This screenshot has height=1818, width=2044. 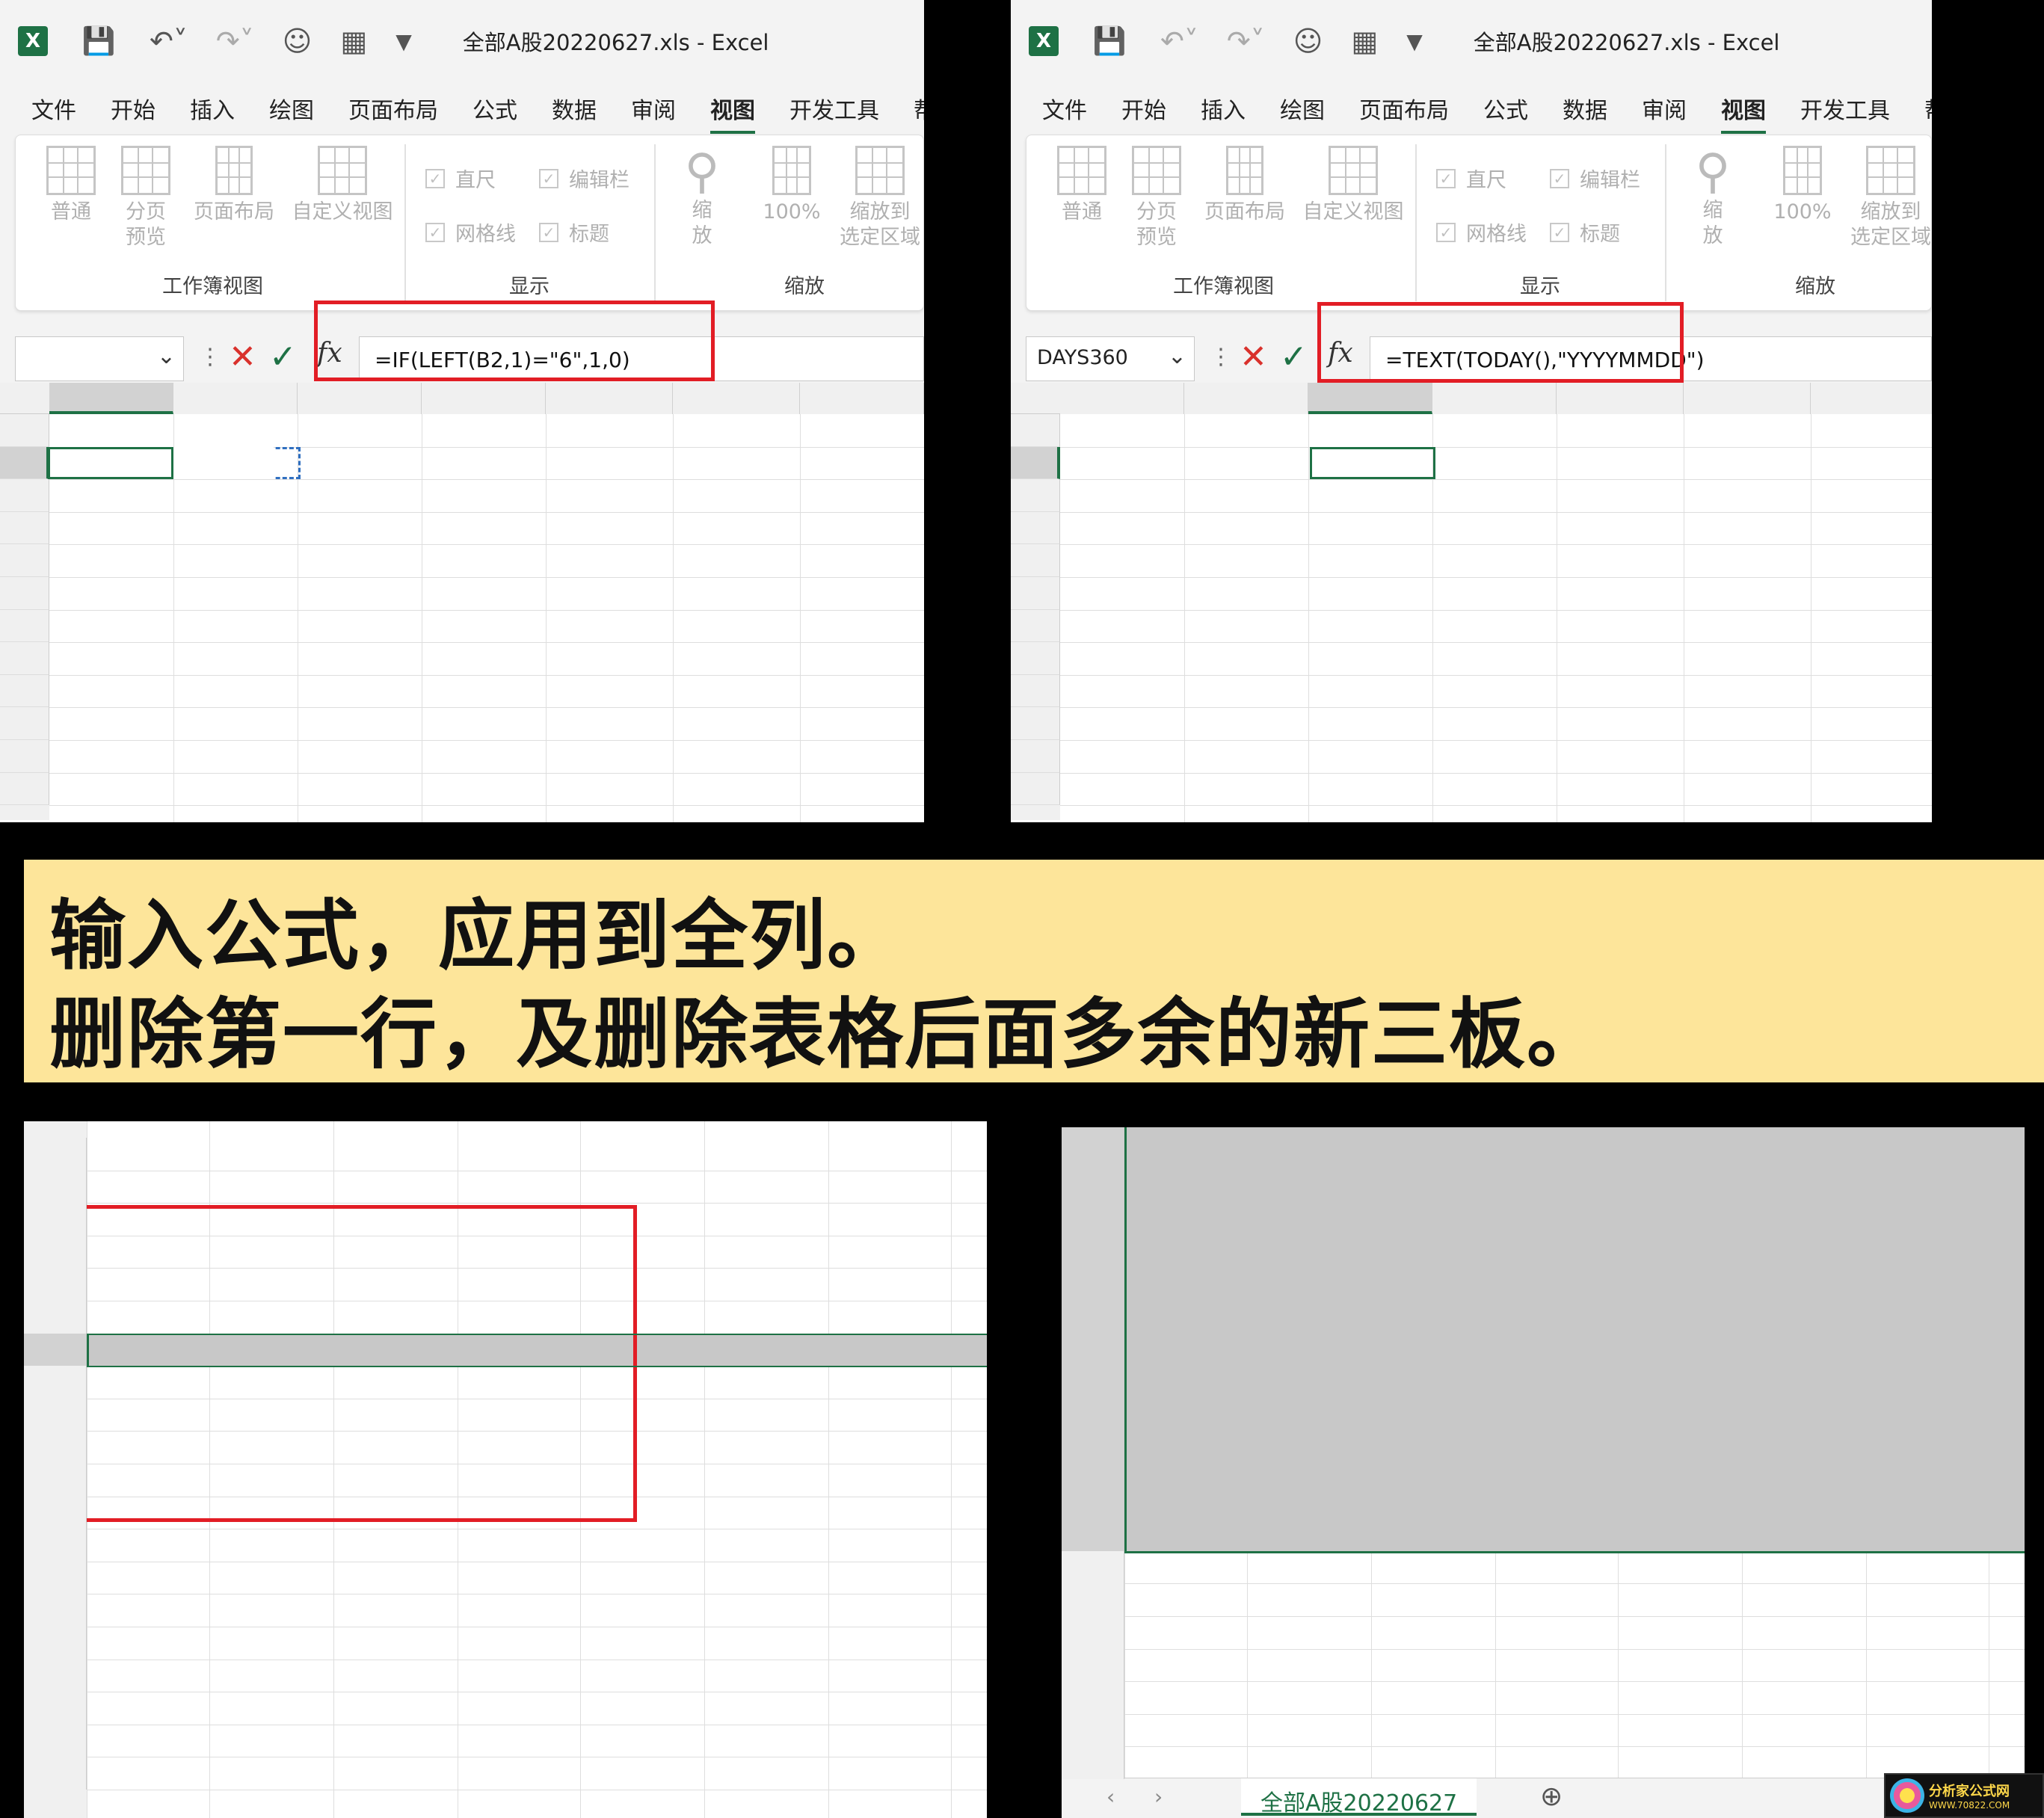 I want to click on cancel-icon: ✕, so click(x=1253, y=357).